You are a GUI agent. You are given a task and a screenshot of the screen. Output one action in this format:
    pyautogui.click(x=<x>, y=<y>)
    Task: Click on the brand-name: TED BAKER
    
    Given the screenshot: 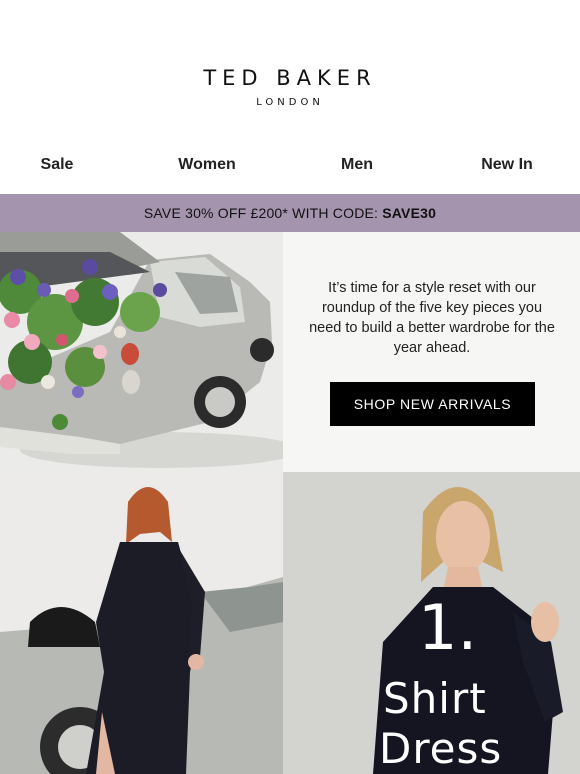 What is the action you would take?
    pyautogui.click(x=290, y=78)
    